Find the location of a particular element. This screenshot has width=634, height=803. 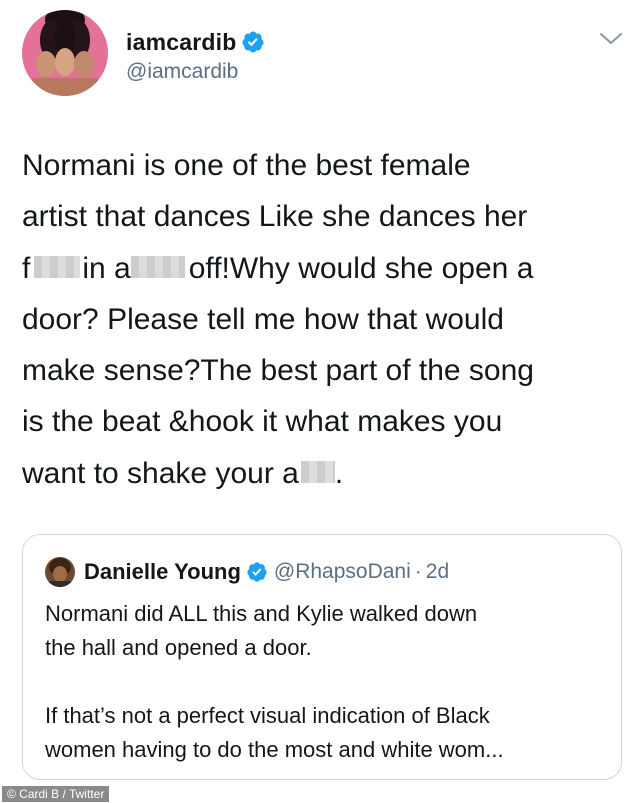

quoted-author-avatar-image is located at coordinates (60, 572).